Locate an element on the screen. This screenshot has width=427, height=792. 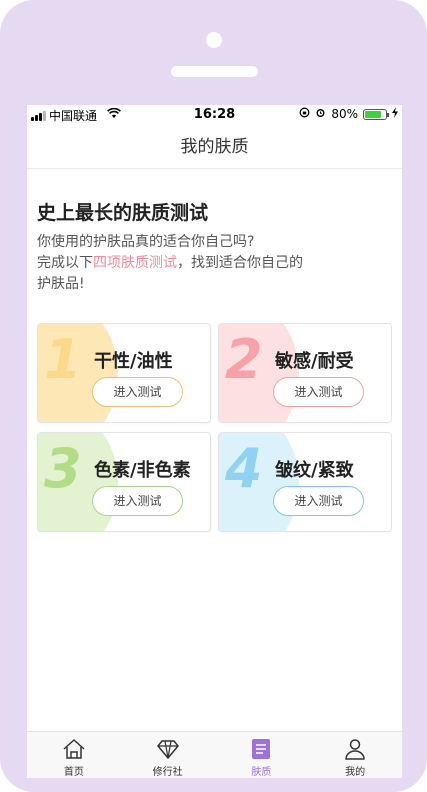
charging-icon is located at coordinates (395, 114).